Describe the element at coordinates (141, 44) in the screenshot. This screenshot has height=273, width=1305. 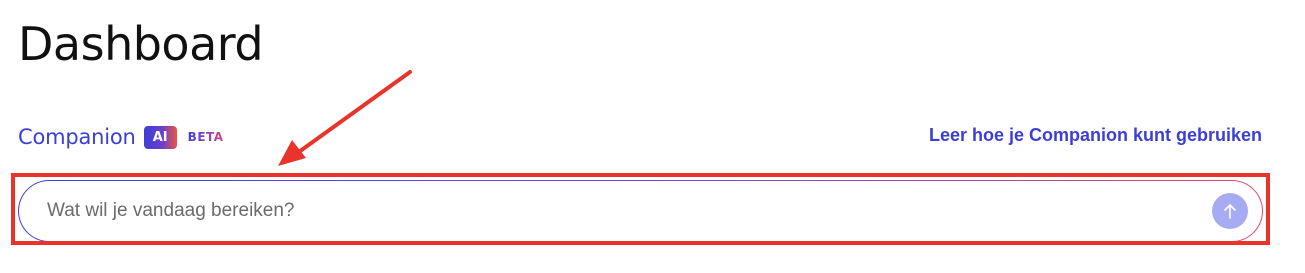
I see `page-title: Dashboard` at that location.